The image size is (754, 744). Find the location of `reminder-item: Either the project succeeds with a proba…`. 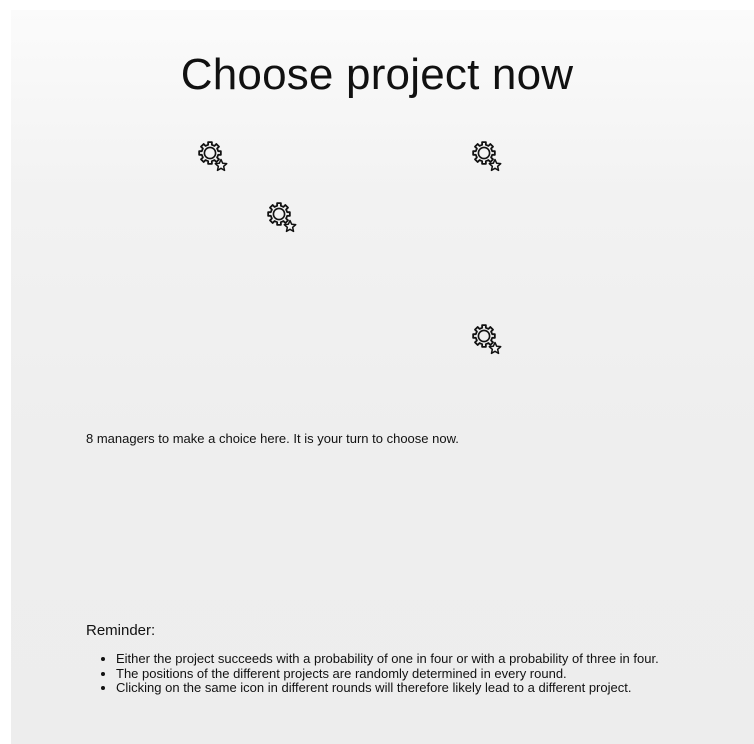

reminder-item: Either the project succeeds with a proba… is located at coordinates (426, 659).